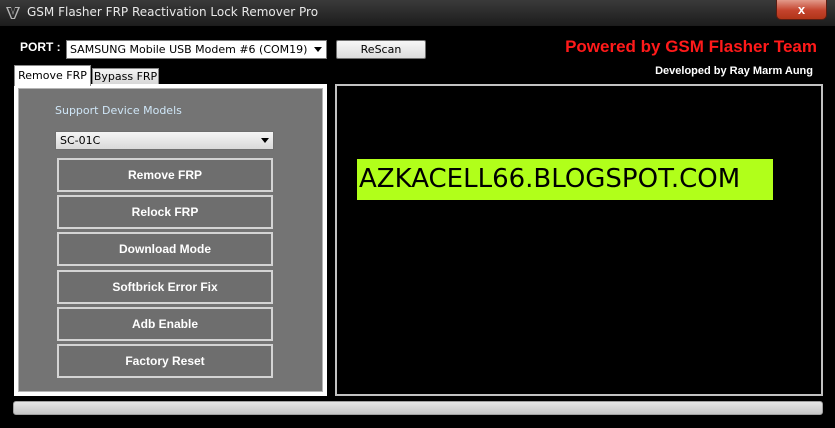 This screenshot has height=428, width=835. Describe the element at coordinates (691, 46) in the screenshot. I see `powered-by-text: Powered by GSM Flasher Team` at that location.